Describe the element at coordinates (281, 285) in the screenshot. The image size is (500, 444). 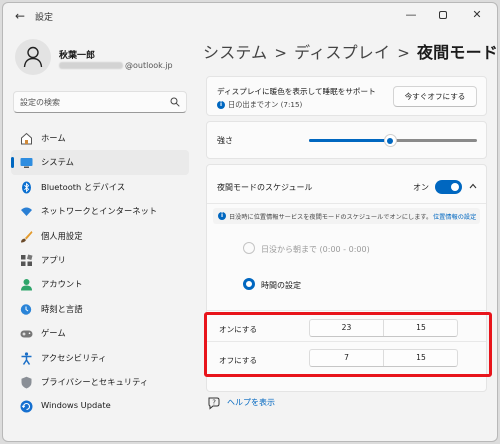
I see `radio-set-hours-label: 時間の設定` at that location.